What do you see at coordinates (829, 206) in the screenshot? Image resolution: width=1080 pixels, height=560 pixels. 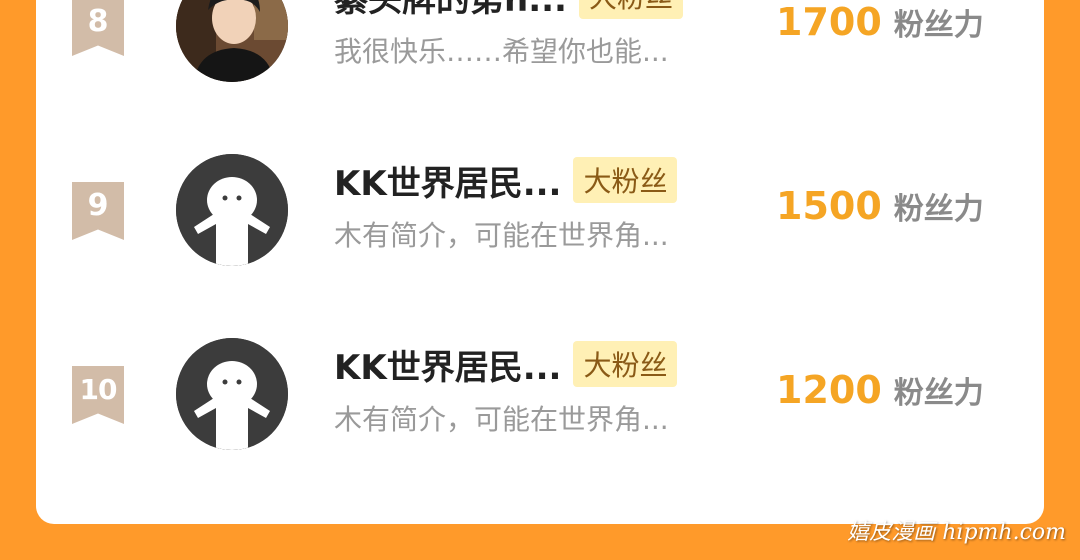 I see `fan-score-value: 1500` at bounding box center [829, 206].